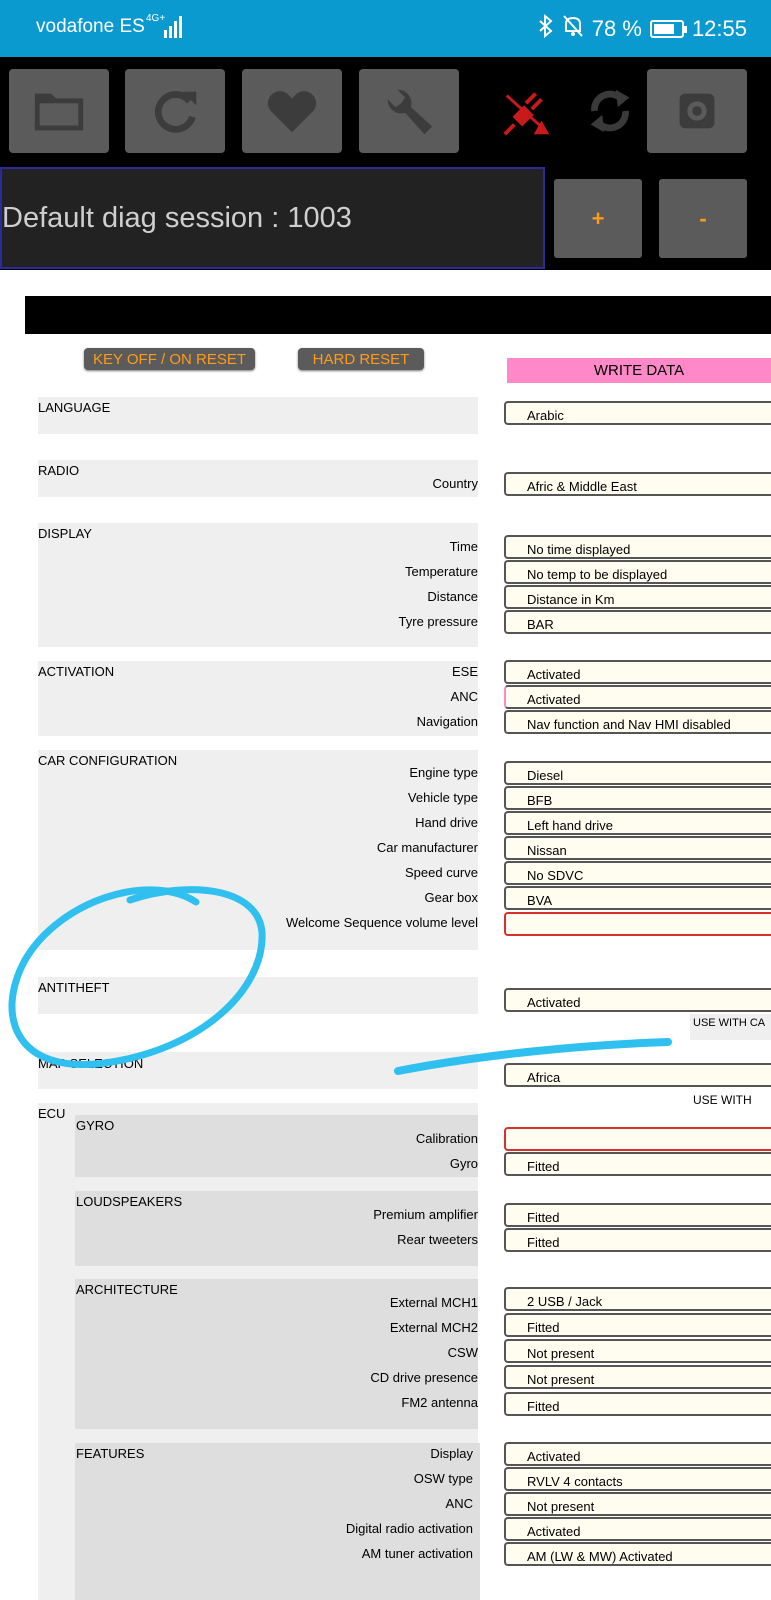 This screenshot has width=771, height=1600. Describe the element at coordinates (433, 1302) in the screenshot. I see `field-label: External MCH1` at that location.